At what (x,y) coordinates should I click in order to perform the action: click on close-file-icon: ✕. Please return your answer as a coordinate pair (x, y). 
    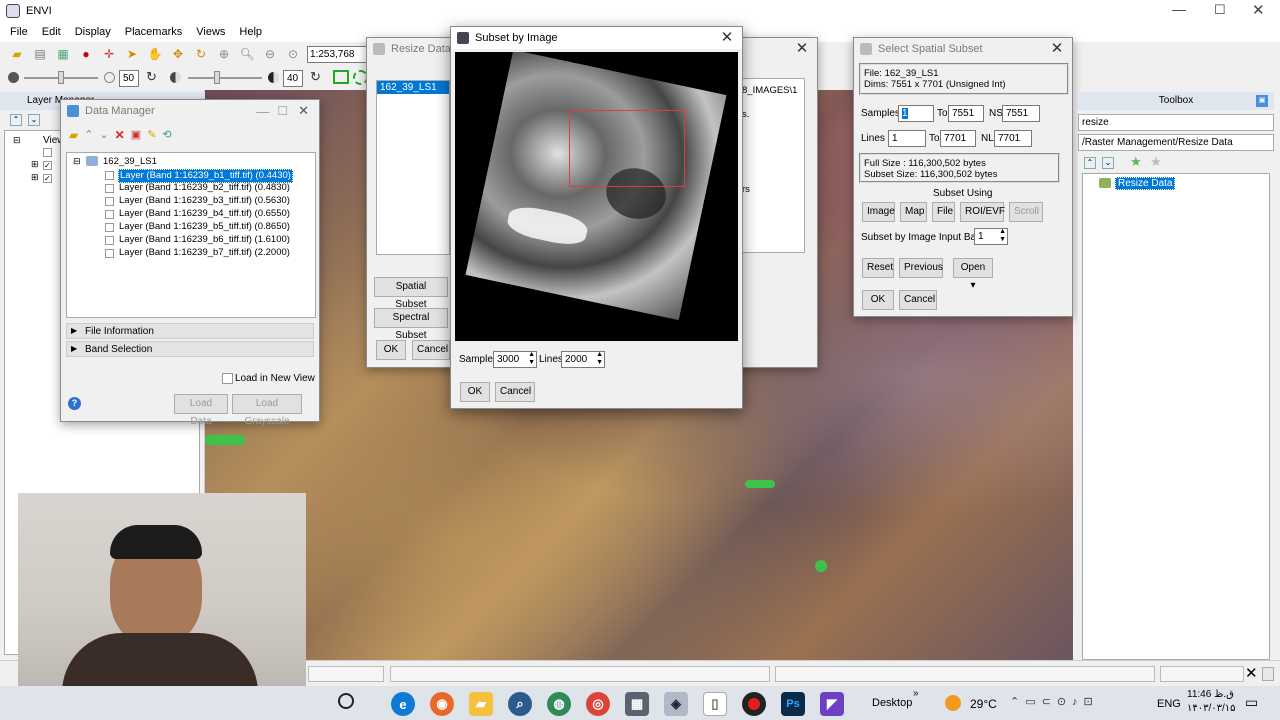
    Looking at the image, I should click on (120, 135).